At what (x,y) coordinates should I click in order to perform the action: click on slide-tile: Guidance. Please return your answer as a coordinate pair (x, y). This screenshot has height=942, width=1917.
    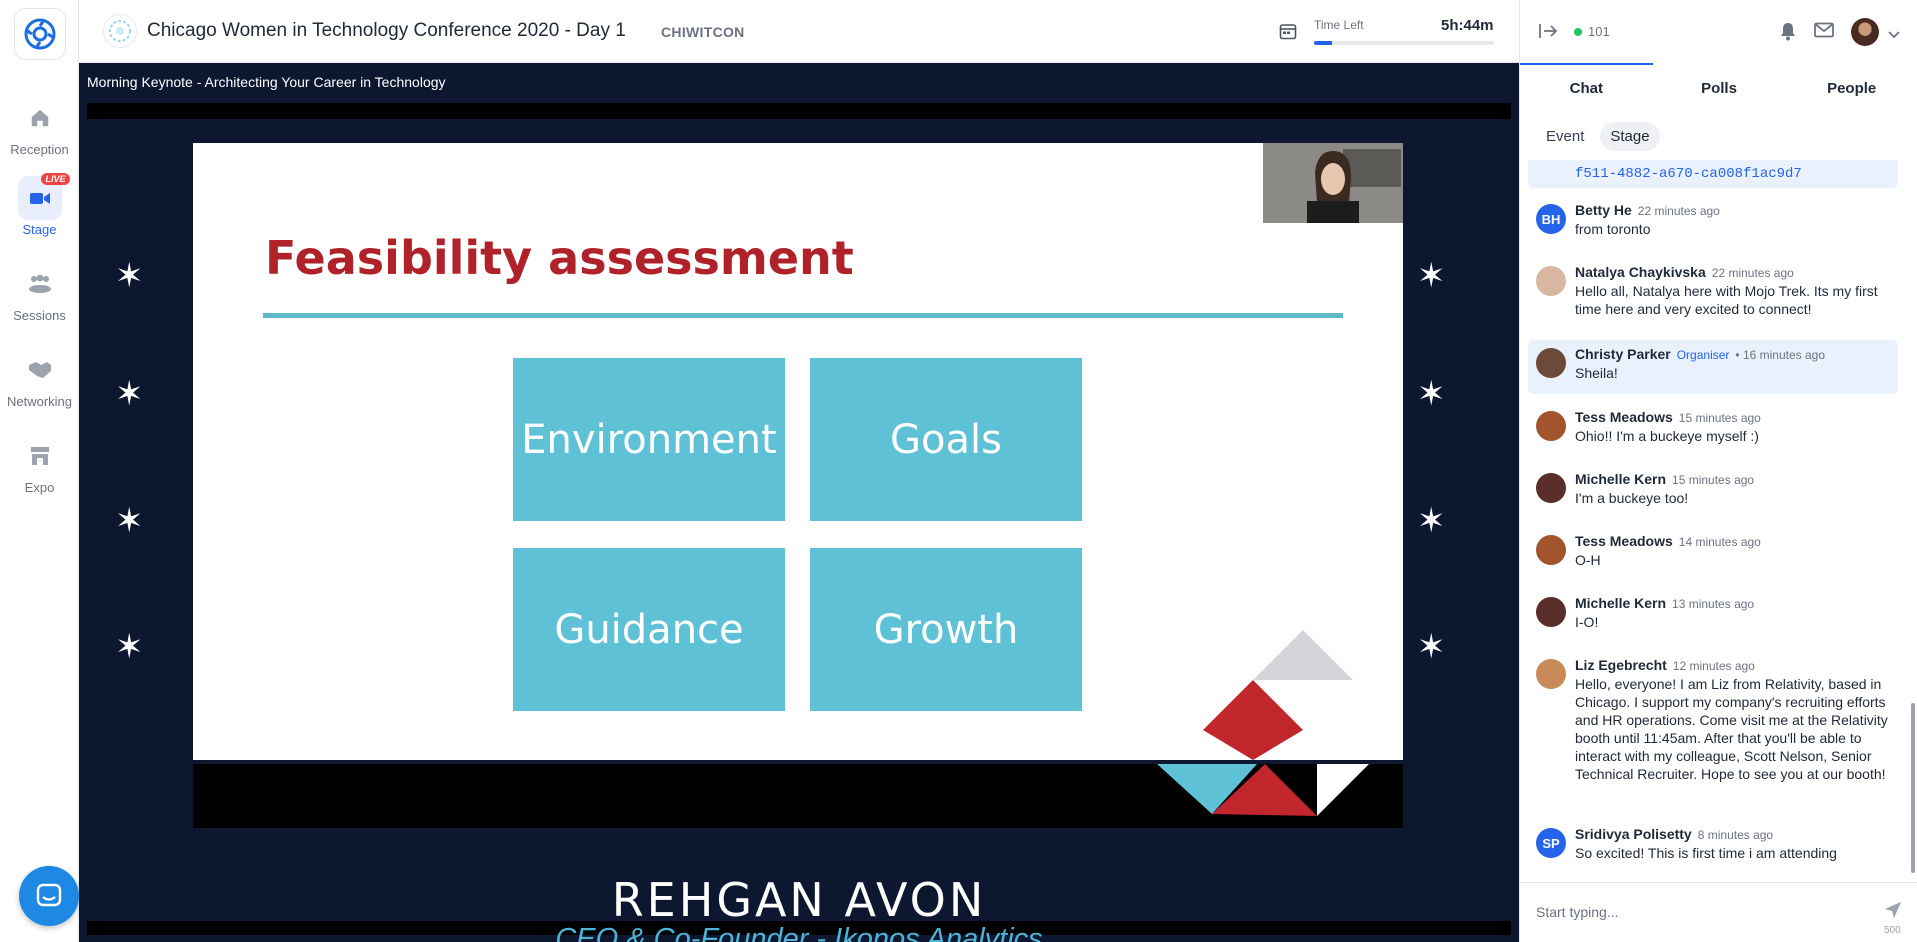
    Looking at the image, I should click on (649, 629).